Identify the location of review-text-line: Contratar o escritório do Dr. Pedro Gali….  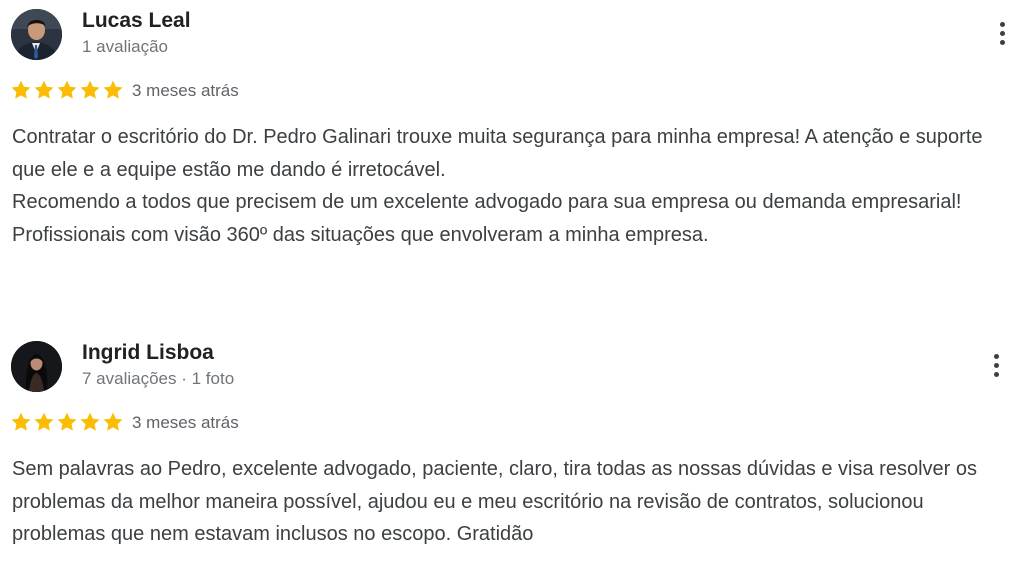
(497, 153).